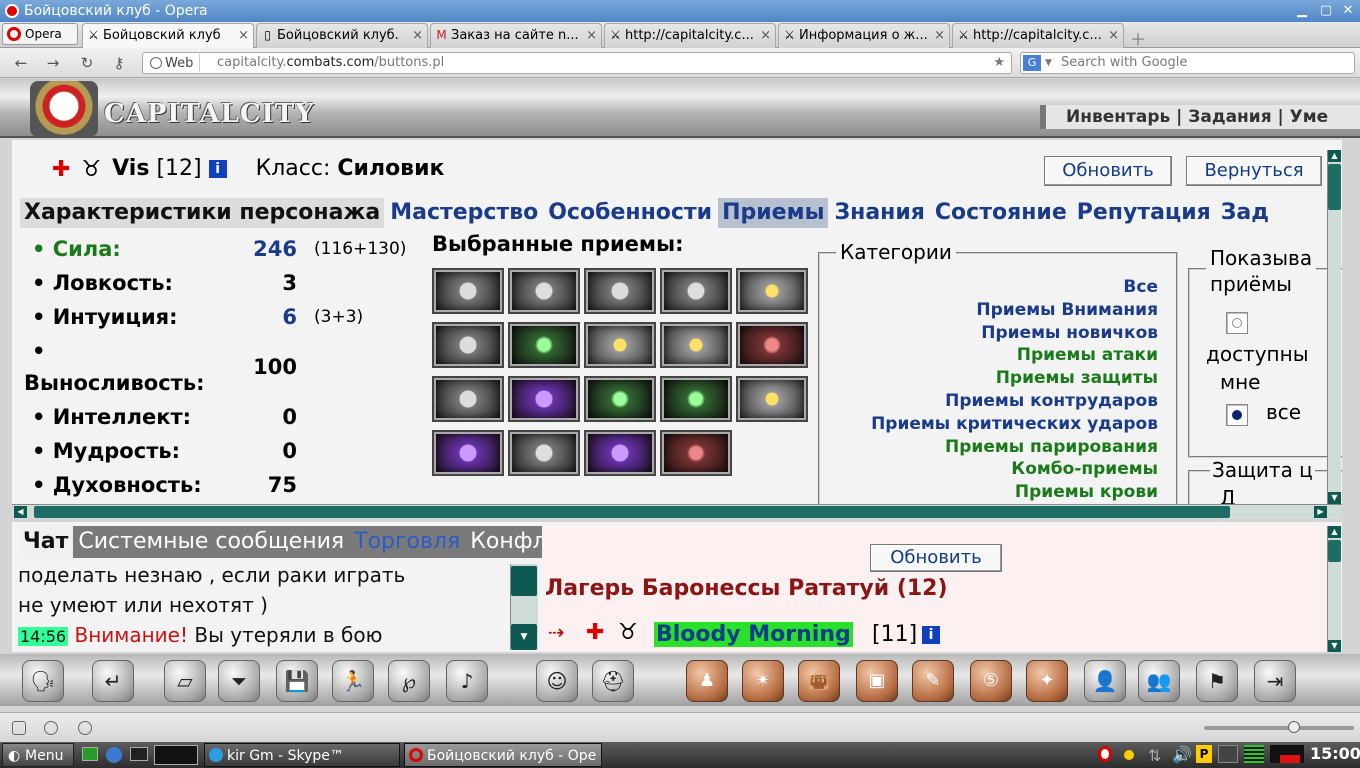 Image resolution: width=1360 pixels, height=768 pixels. I want to click on tab-characteristics: Характеристики персонажа, so click(202, 213).